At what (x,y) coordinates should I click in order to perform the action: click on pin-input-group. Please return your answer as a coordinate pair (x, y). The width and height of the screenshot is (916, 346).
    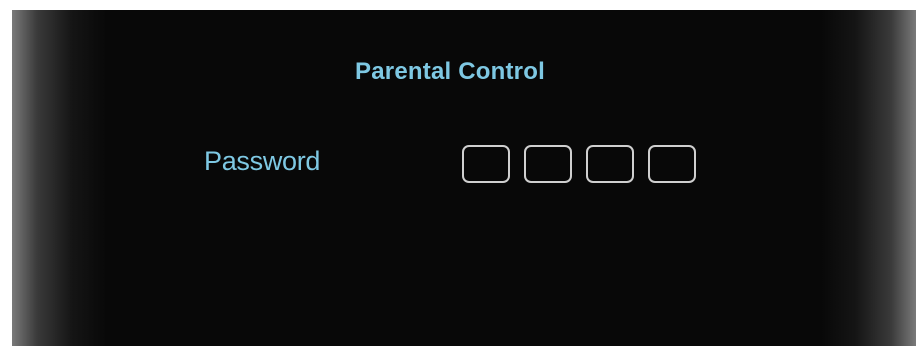
    Looking at the image, I should click on (579, 164).